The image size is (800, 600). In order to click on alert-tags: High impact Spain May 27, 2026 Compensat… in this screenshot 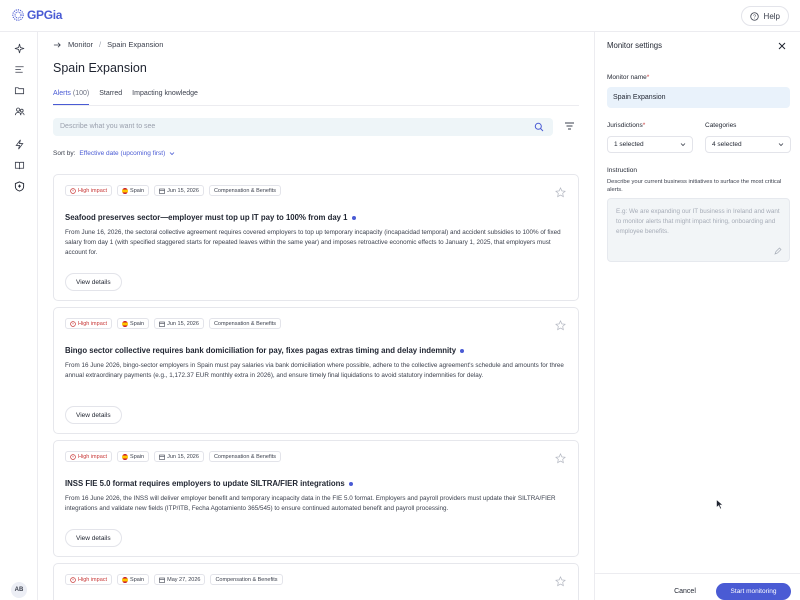, I will do `click(174, 579)`.